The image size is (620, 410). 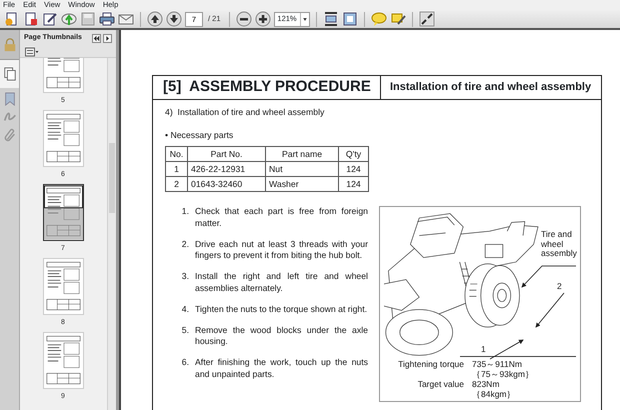 What do you see at coordinates (503, 374) in the screenshot?
I see `spec-value: ｛75～93kgm｝` at bounding box center [503, 374].